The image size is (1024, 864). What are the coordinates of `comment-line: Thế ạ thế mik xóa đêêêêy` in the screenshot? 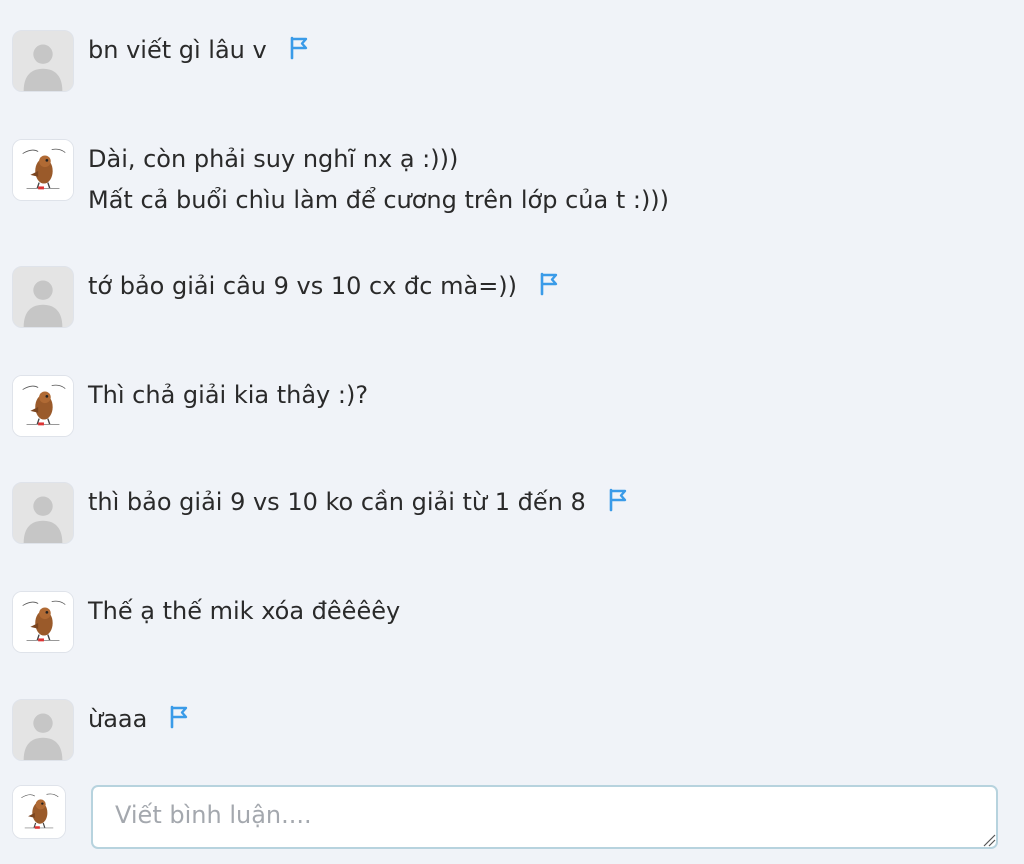 It's located at (244, 611).